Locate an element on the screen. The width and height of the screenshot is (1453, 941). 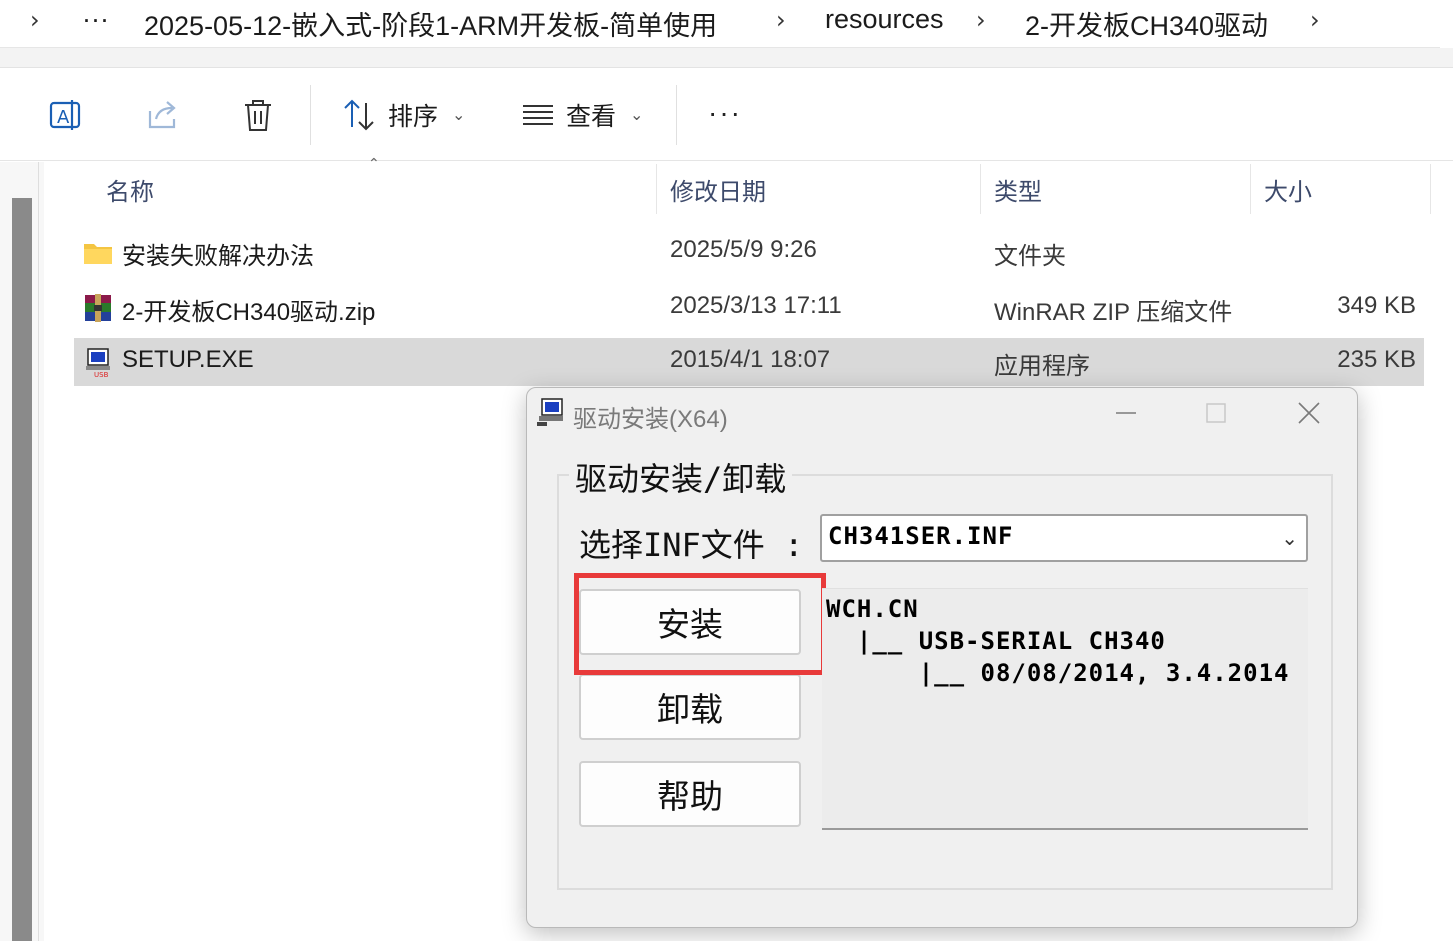
file-row-selected: USB SETUP.EXE 2015/4/1 18:07 应用程序 235 KB is located at coordinates (749, 362).